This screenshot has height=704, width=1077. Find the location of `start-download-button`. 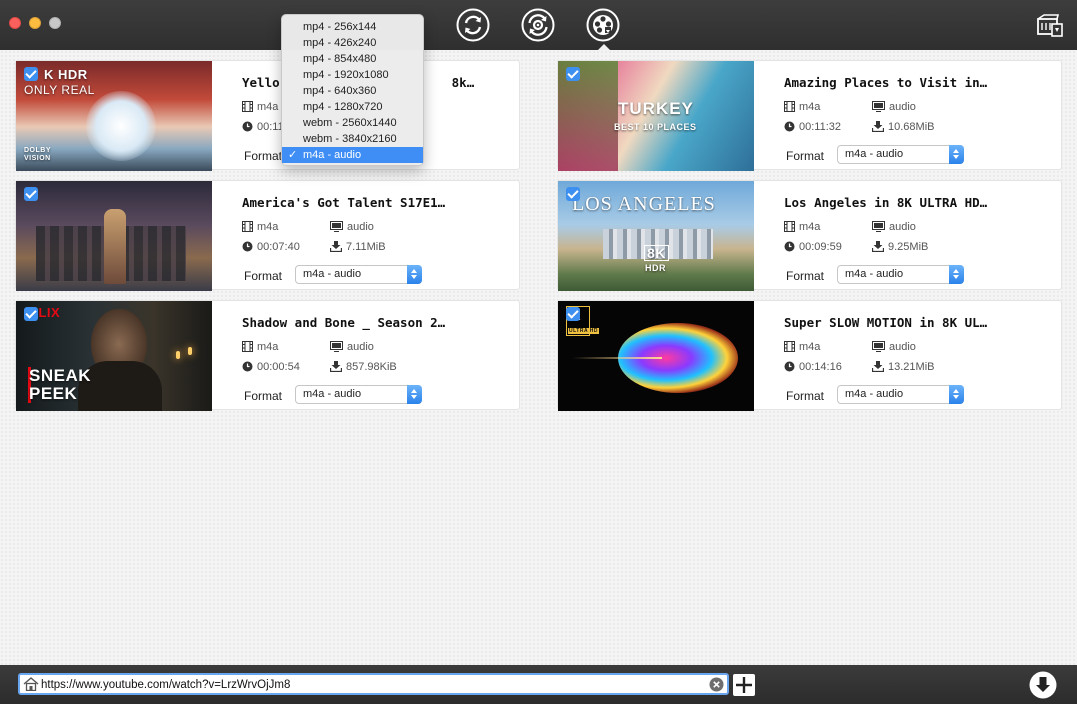

start-download-button is located at coordinates (1043, 685).